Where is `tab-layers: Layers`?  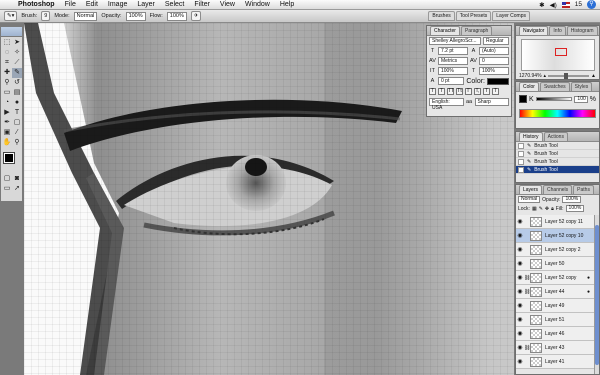
tab-layers: Layers is located at coordinates (531, 189).